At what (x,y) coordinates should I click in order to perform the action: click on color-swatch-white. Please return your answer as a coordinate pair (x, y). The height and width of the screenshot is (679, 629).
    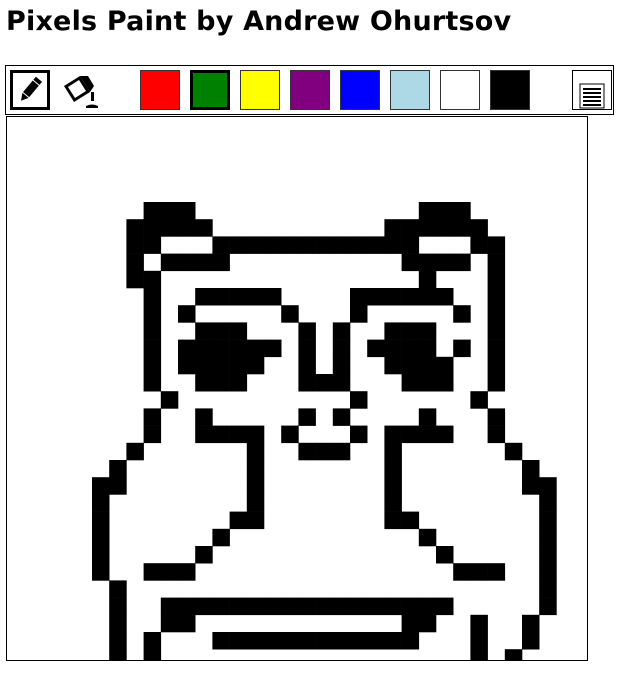
    Looking at the image, I should click on (460, 90).